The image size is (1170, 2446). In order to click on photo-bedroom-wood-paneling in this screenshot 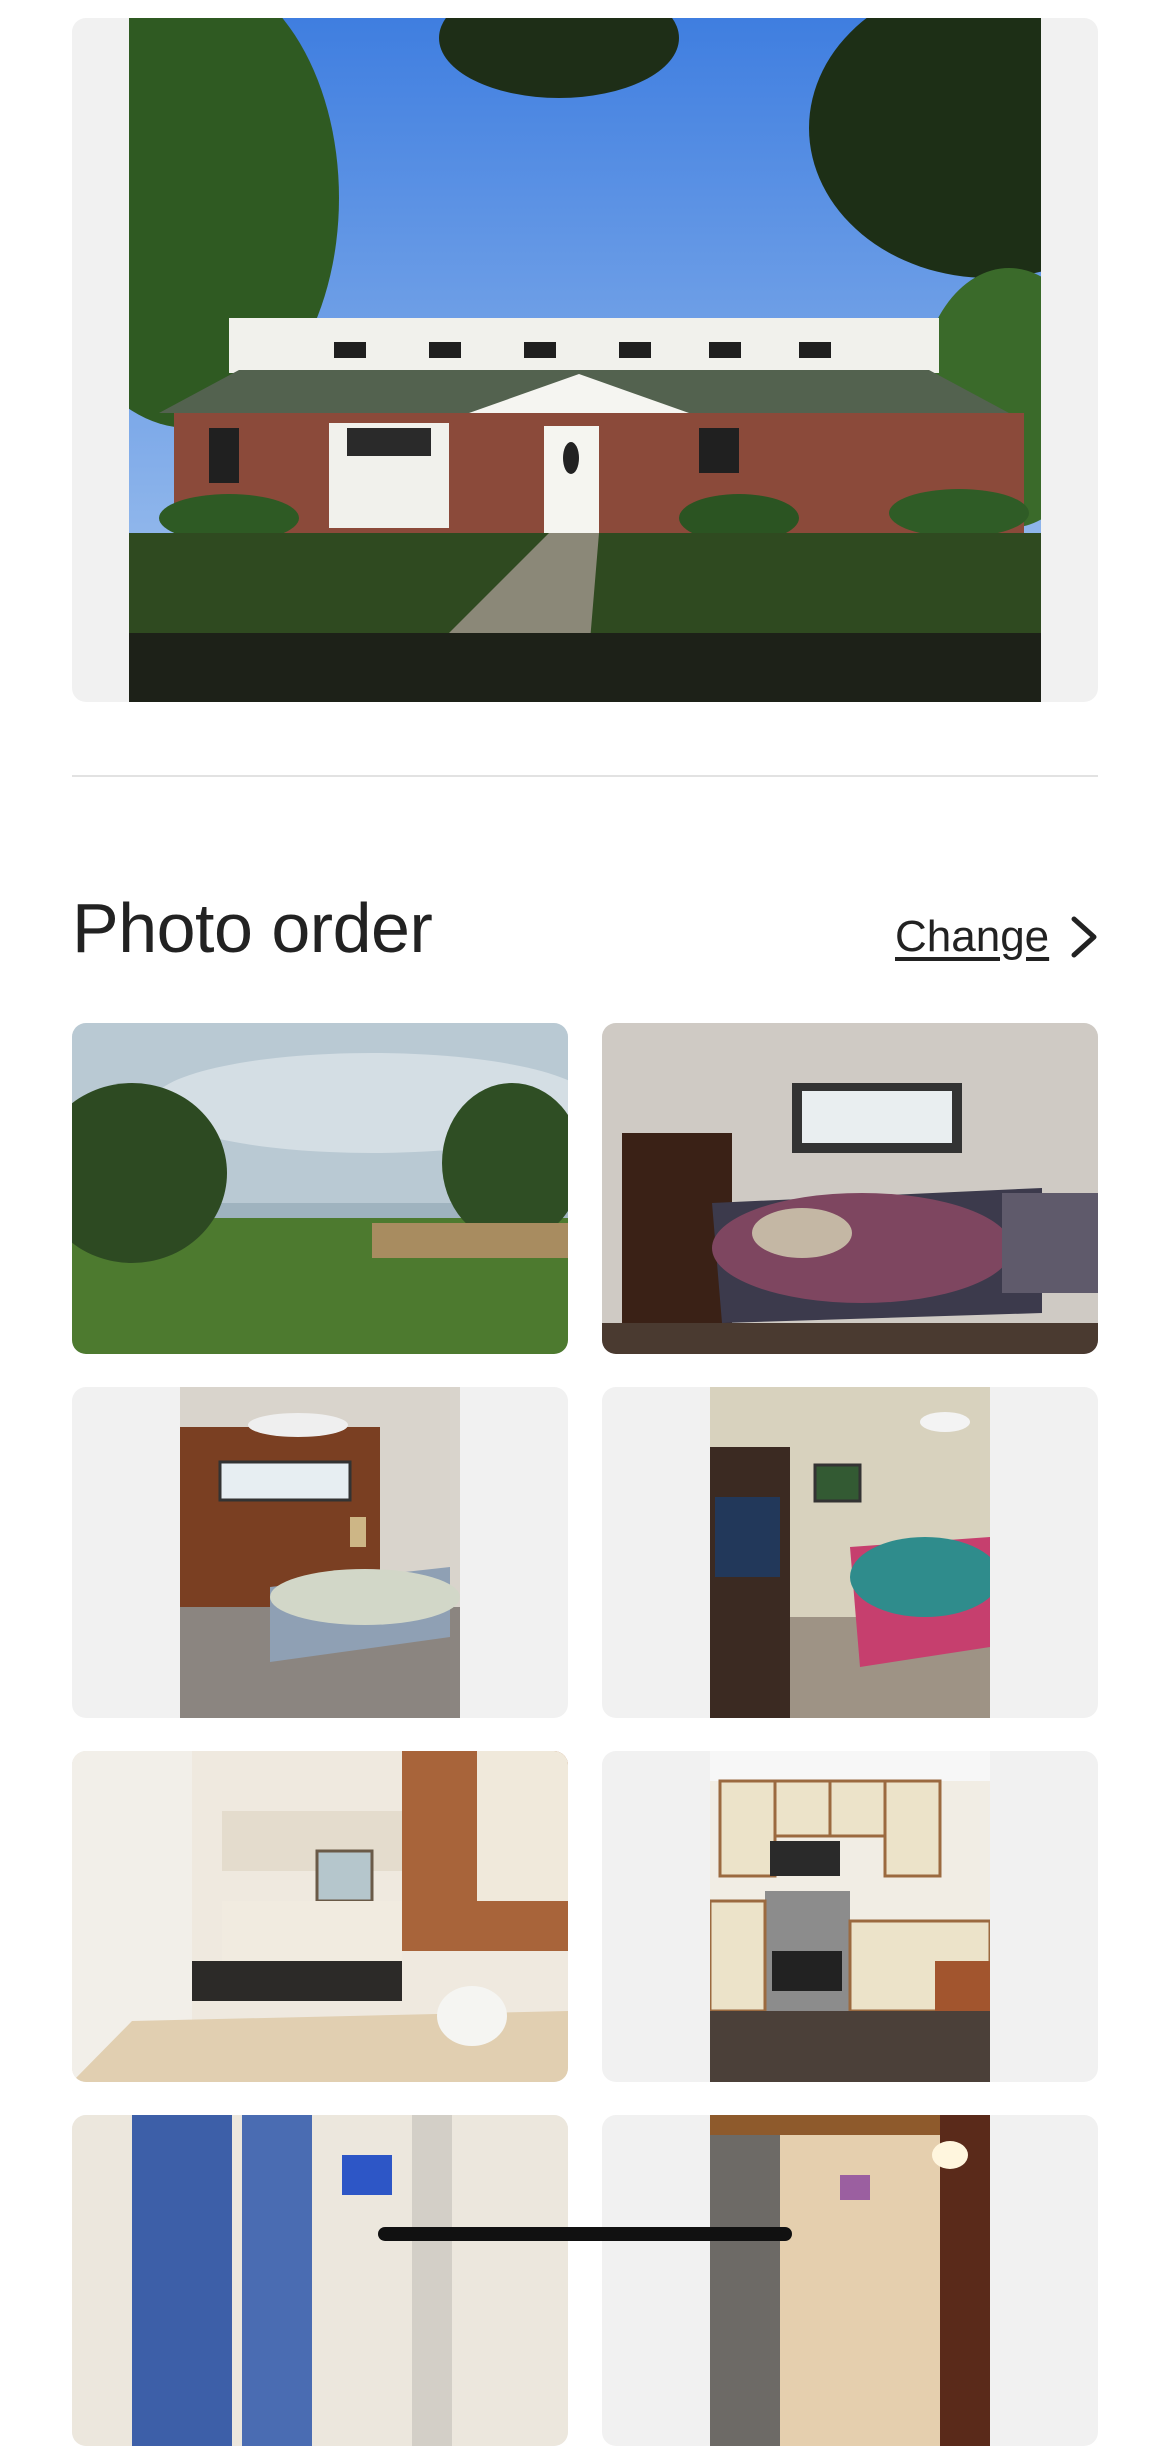, I will do `click(320, 1552)`.